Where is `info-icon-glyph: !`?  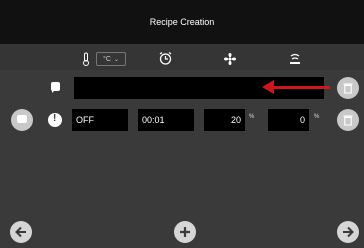
info-icon-glyph: ! is located at coordinates (55, 118).